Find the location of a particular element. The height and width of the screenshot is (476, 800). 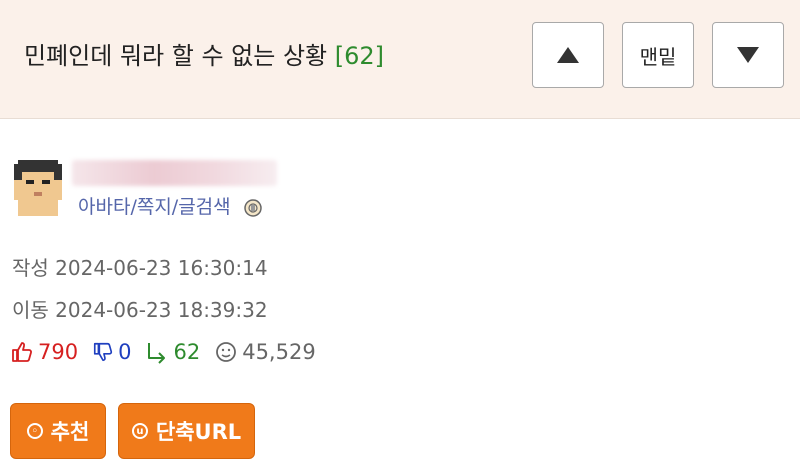

post-title: 민폐인데 뭐라 할 수 없는 상황 [62] is located at coordinates (204, 53).